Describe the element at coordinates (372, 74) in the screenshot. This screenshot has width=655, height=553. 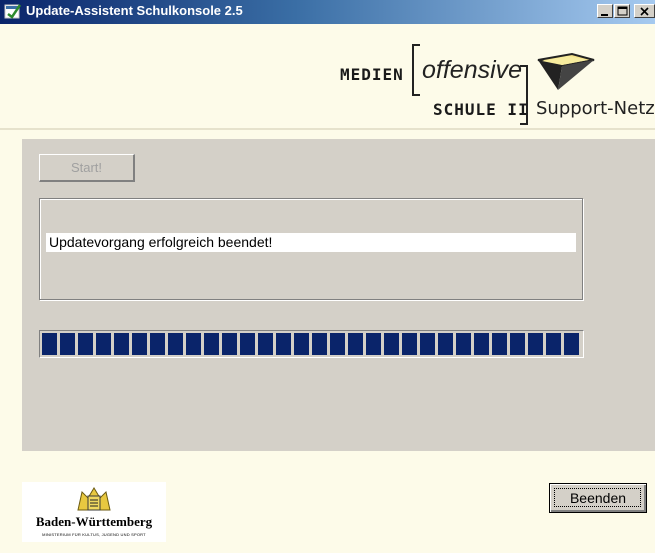
I see `logo-medien-text: MEDIEN` at that location.